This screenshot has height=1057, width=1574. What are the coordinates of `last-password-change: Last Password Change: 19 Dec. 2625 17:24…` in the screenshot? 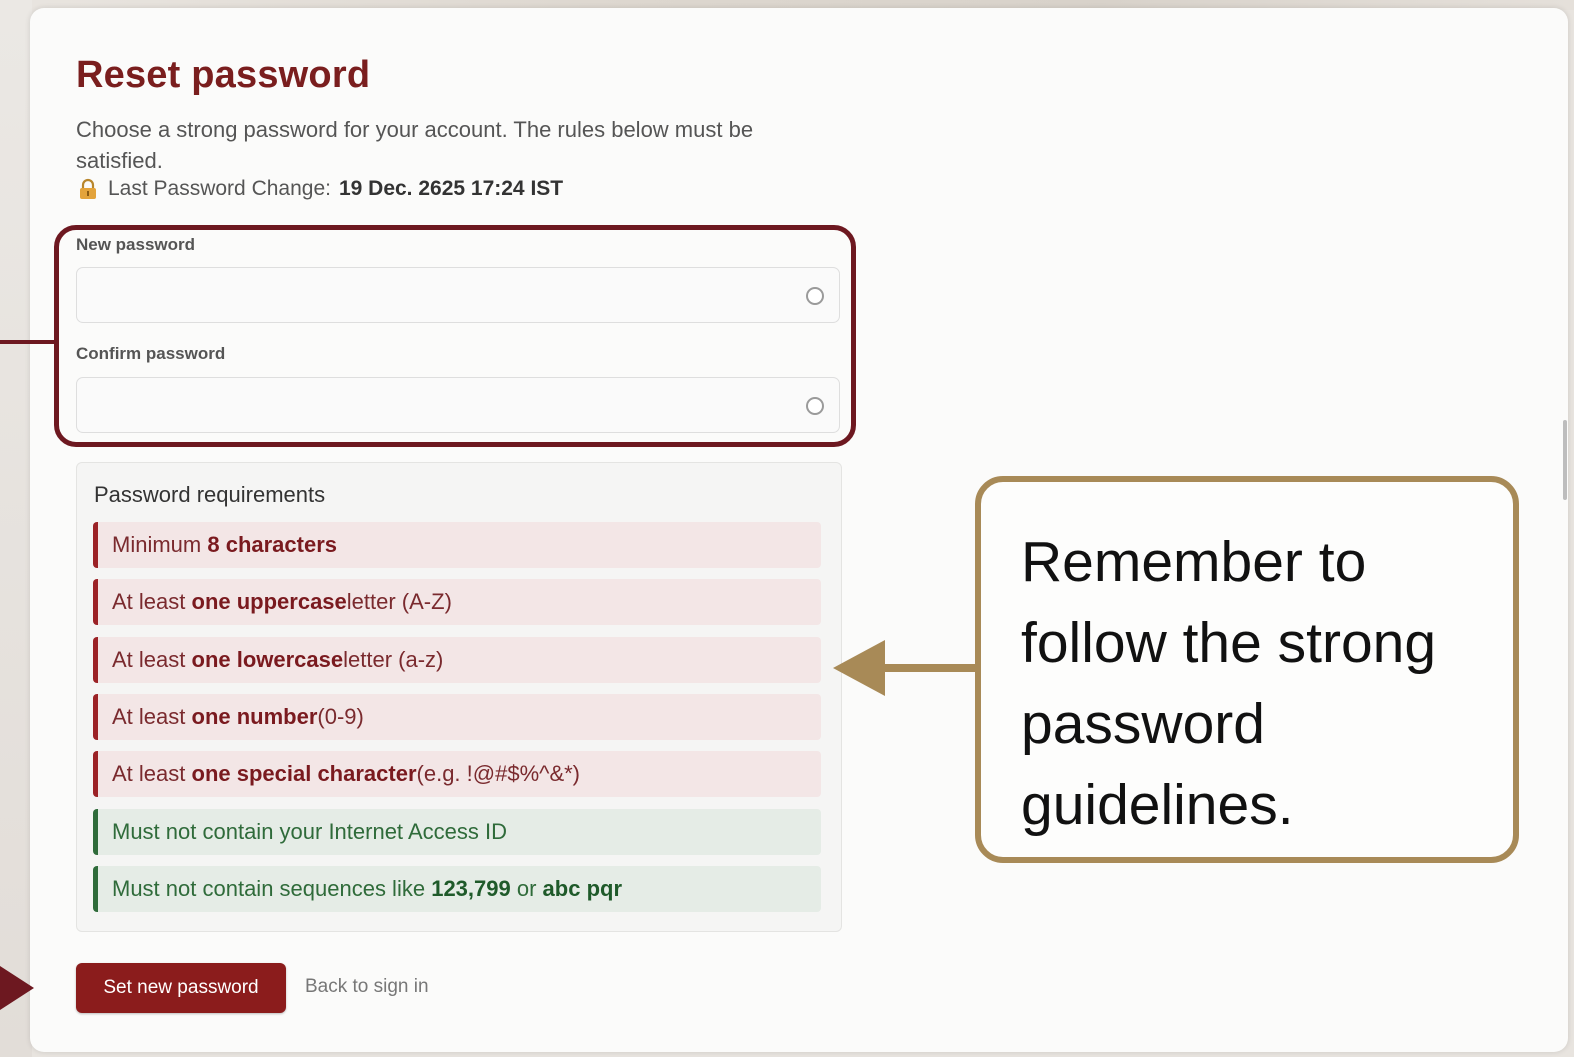 It's located at (319, 189).